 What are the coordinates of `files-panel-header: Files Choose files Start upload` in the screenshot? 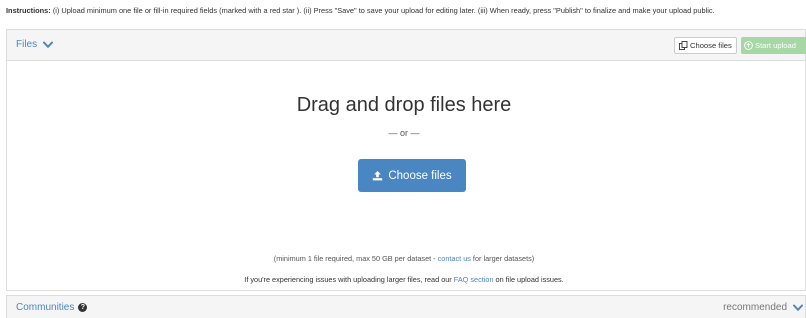 It's located at (406, 45).